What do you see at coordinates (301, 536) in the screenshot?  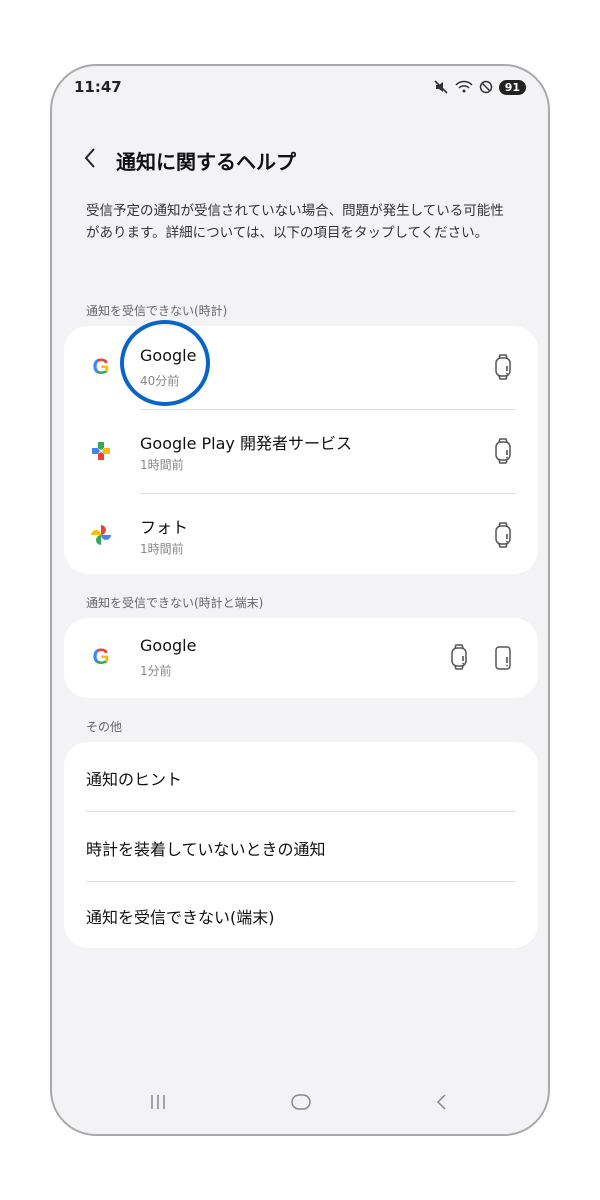 I see `list-item-photos: フォト 1時間前` at bounding box center [301, 536].